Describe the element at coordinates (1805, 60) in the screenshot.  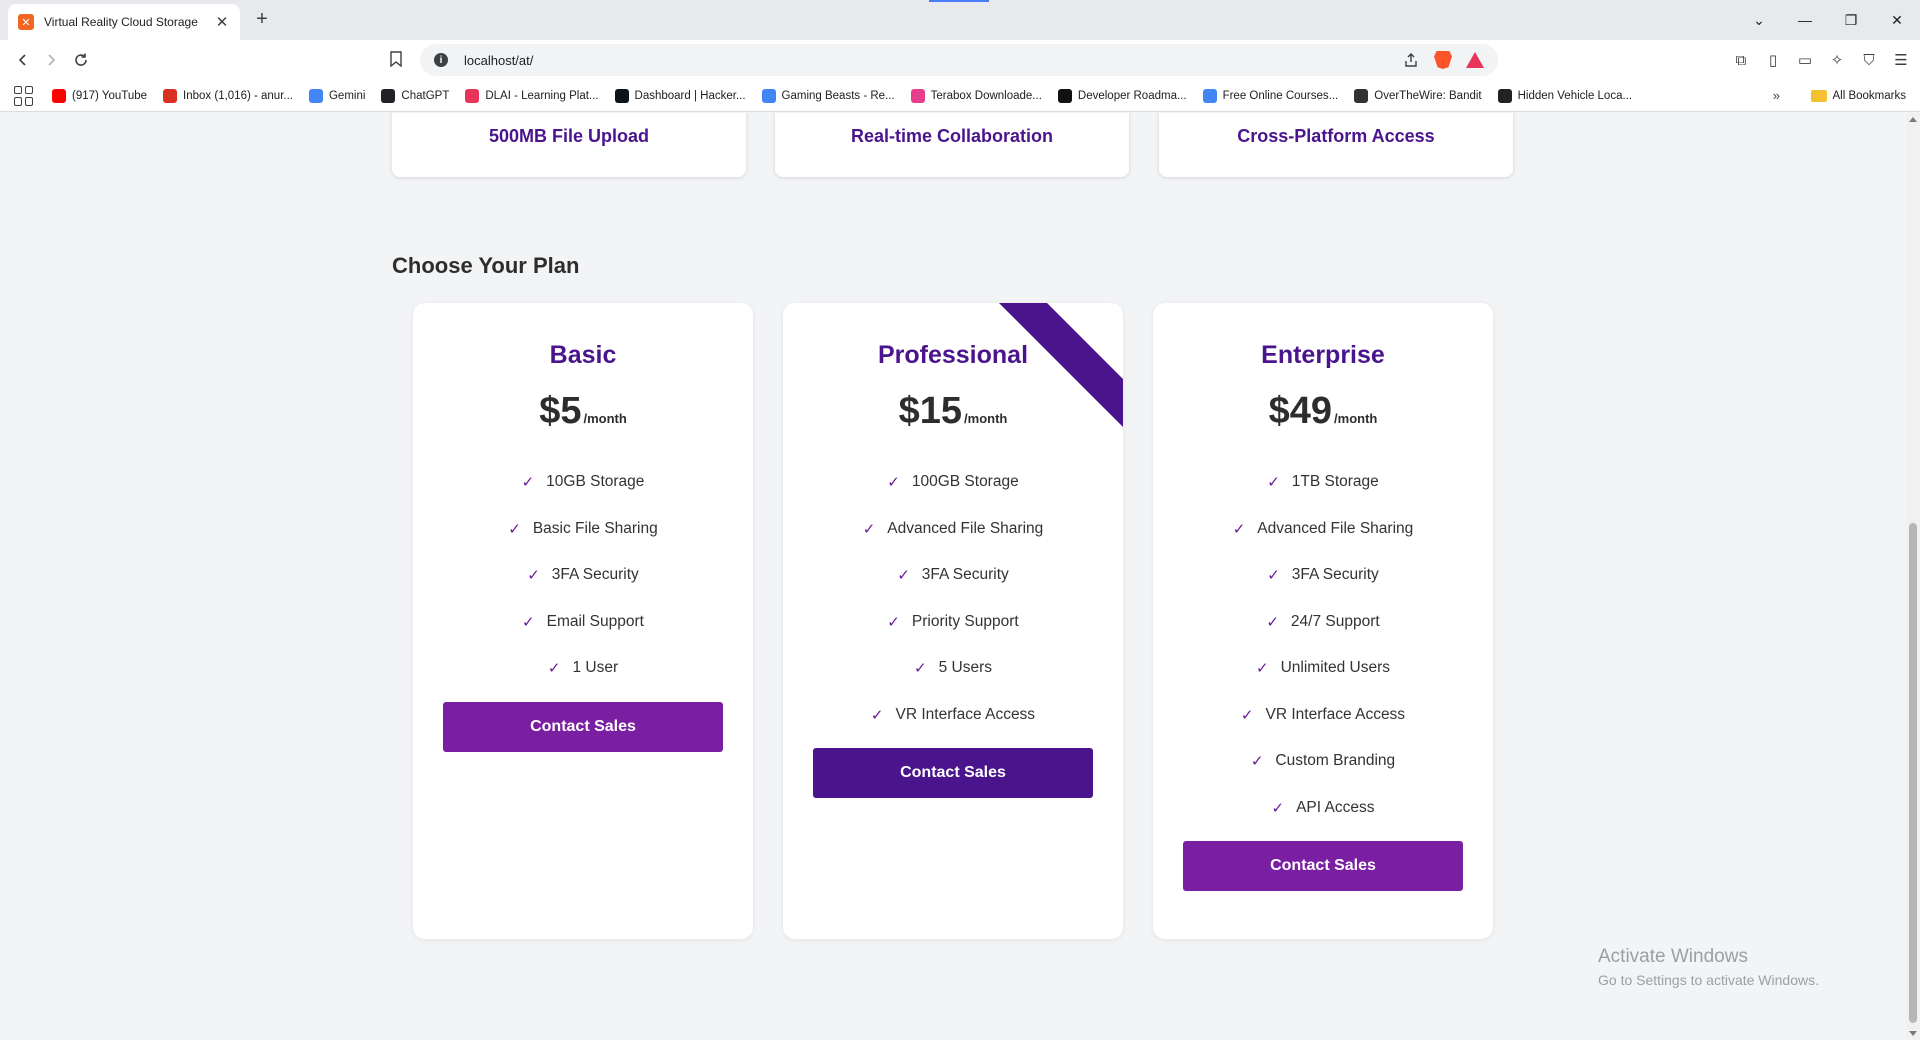
I see `wallet-icon: ▭` at that location.